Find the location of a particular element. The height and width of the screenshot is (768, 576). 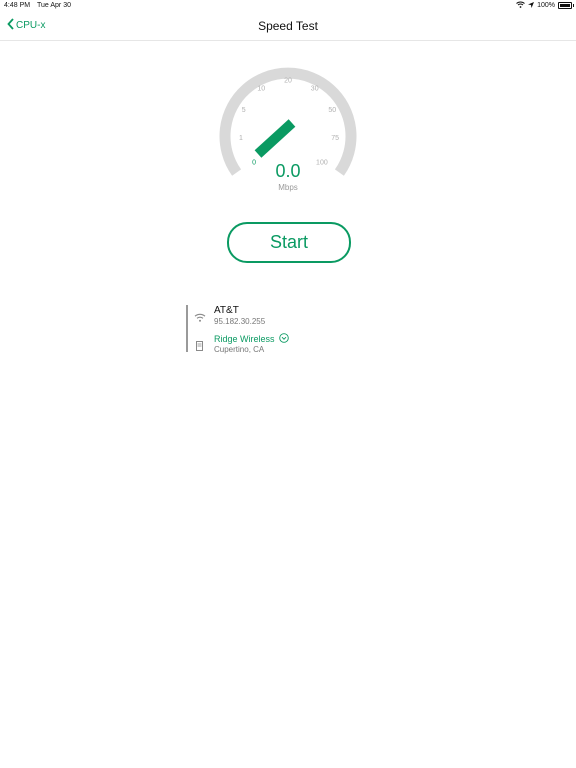

location-icon is located at coordinates (531, 5).